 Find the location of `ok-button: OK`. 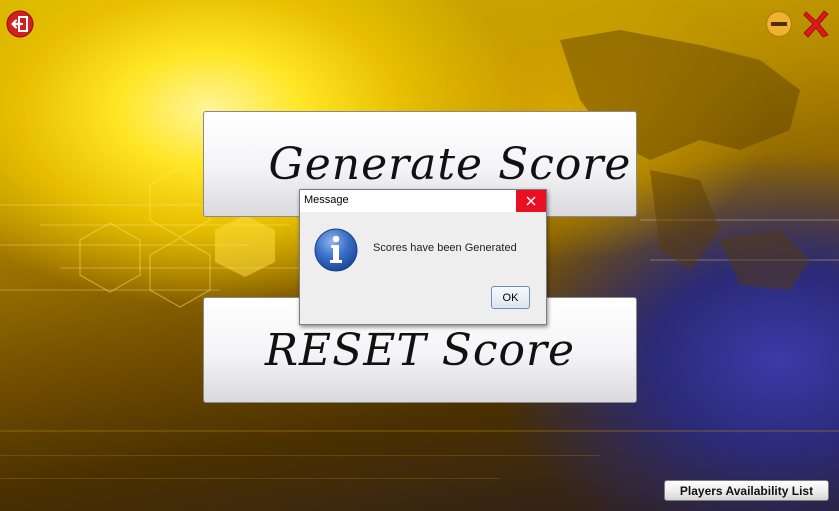

ok-button: OK is located at coordinates (510, 297).